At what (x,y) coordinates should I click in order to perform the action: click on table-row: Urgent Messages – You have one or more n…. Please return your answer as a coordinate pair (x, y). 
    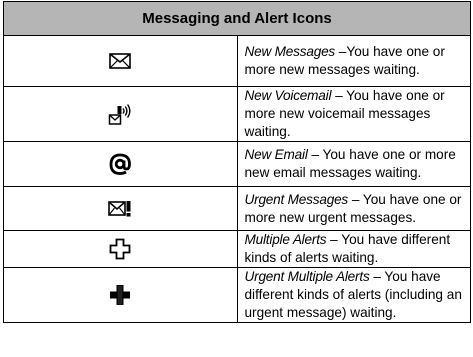
    Looking at the image, I should click on (237, 208).